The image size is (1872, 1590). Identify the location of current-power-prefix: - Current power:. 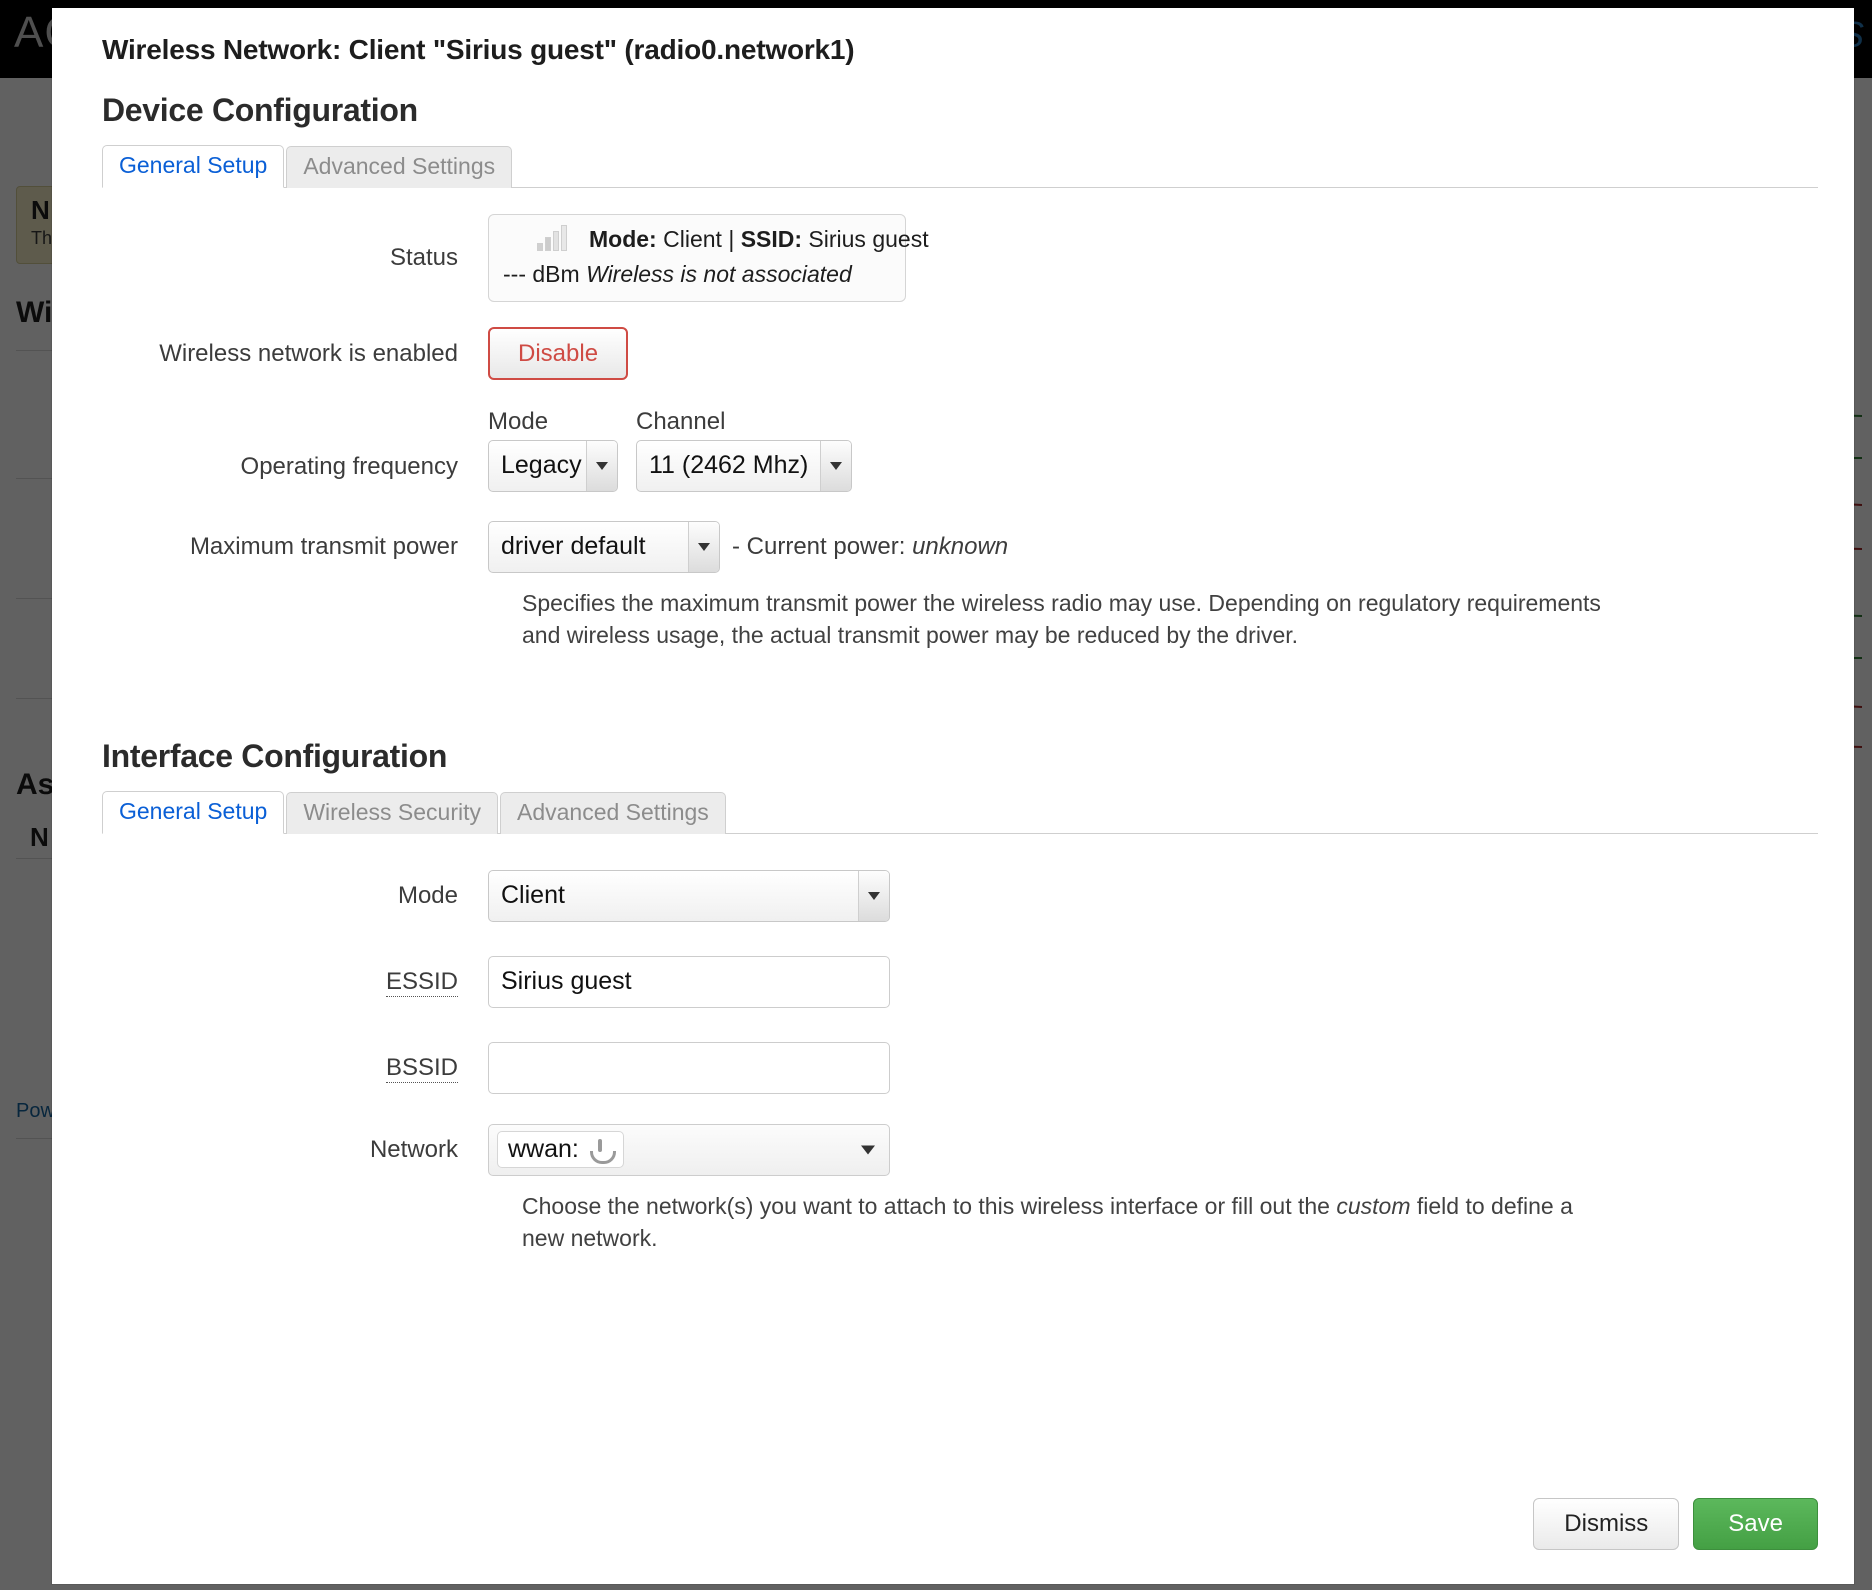
(819, 546).